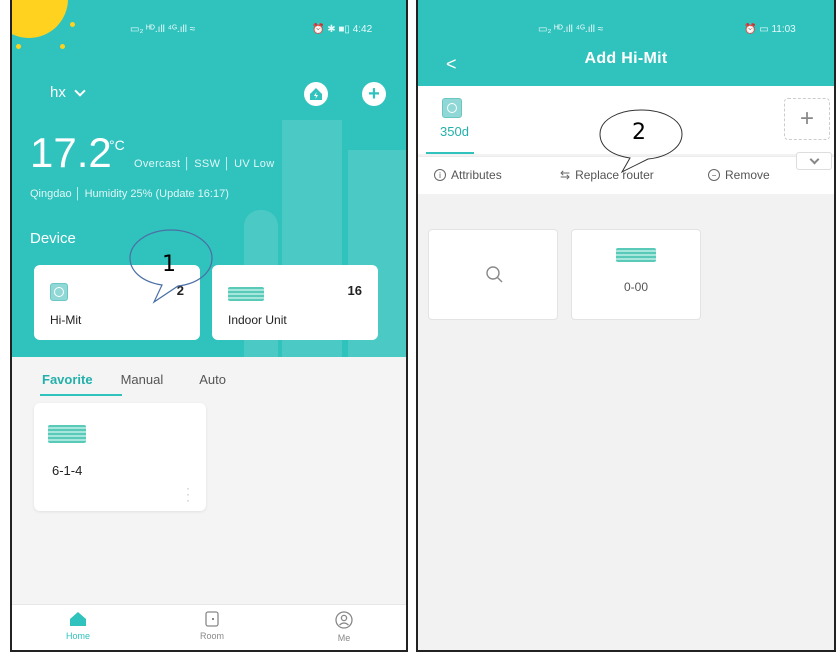 The height and width of the screenshot is (652, 836). I want to click on search-icon, so click(494, 274).